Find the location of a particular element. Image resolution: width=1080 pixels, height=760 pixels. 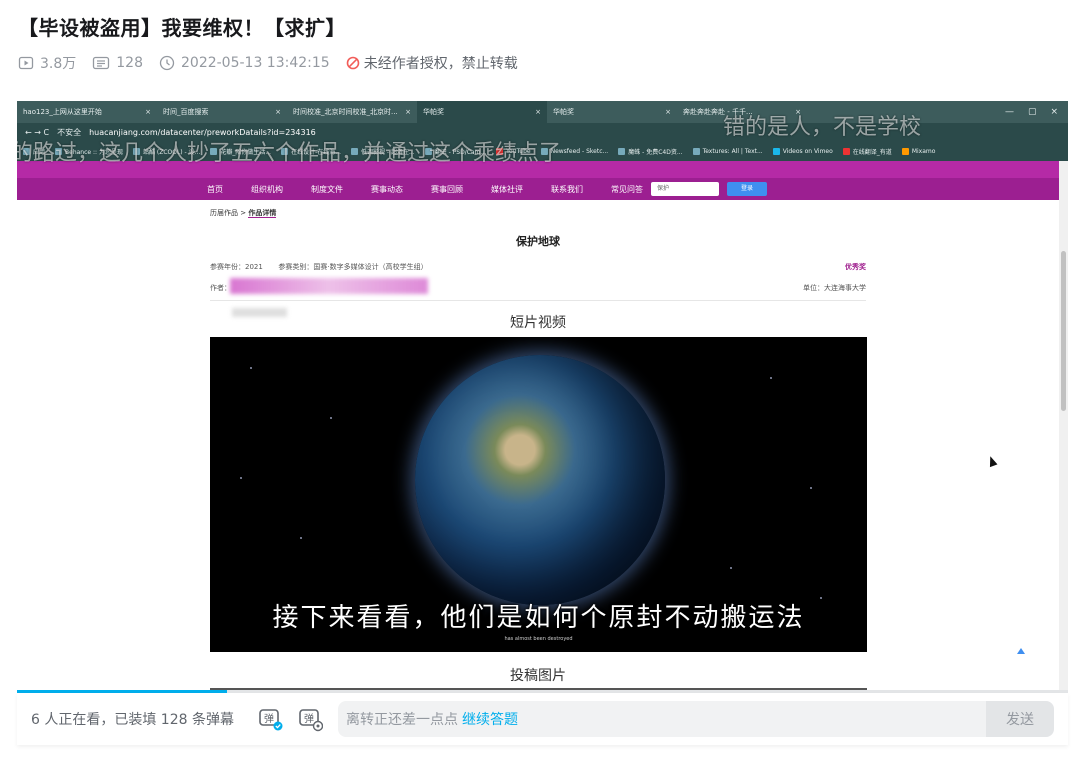

copyright-text: 未经作者授权，禁止转载 is located at coordinates (440, 64).